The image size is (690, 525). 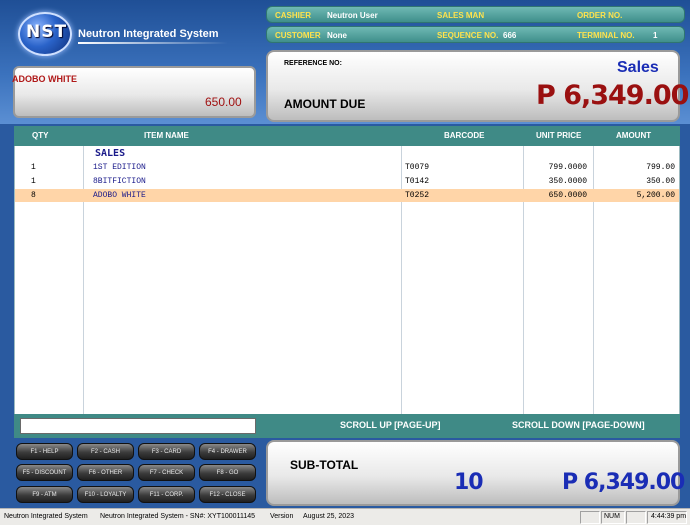 I want to click on f2-cash-button: F2 - CASH, so click(x=105, y=451).